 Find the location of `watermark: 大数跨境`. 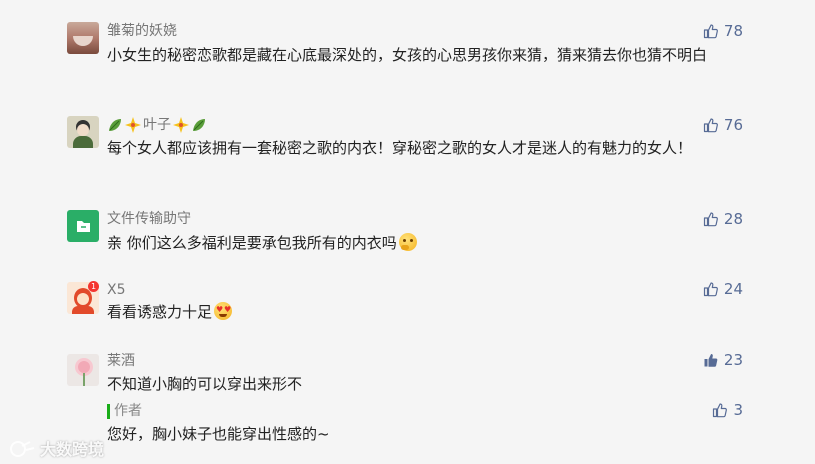

watermark: 大数跨境 is located at coordinates (56, 448).